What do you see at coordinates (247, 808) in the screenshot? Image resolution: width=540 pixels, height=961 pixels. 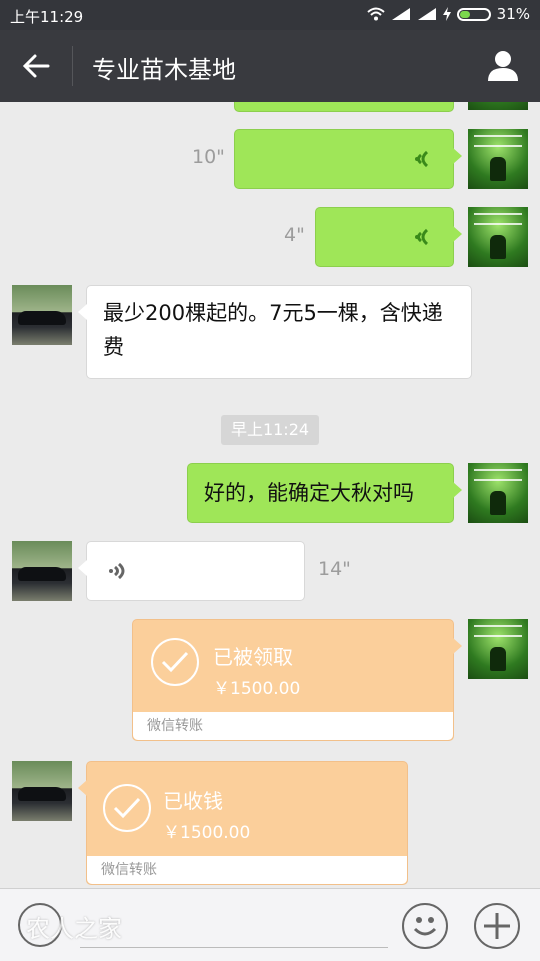 I see `transfer-body: 已收钱 ￥1500.00` at bounding box center [247, 808].